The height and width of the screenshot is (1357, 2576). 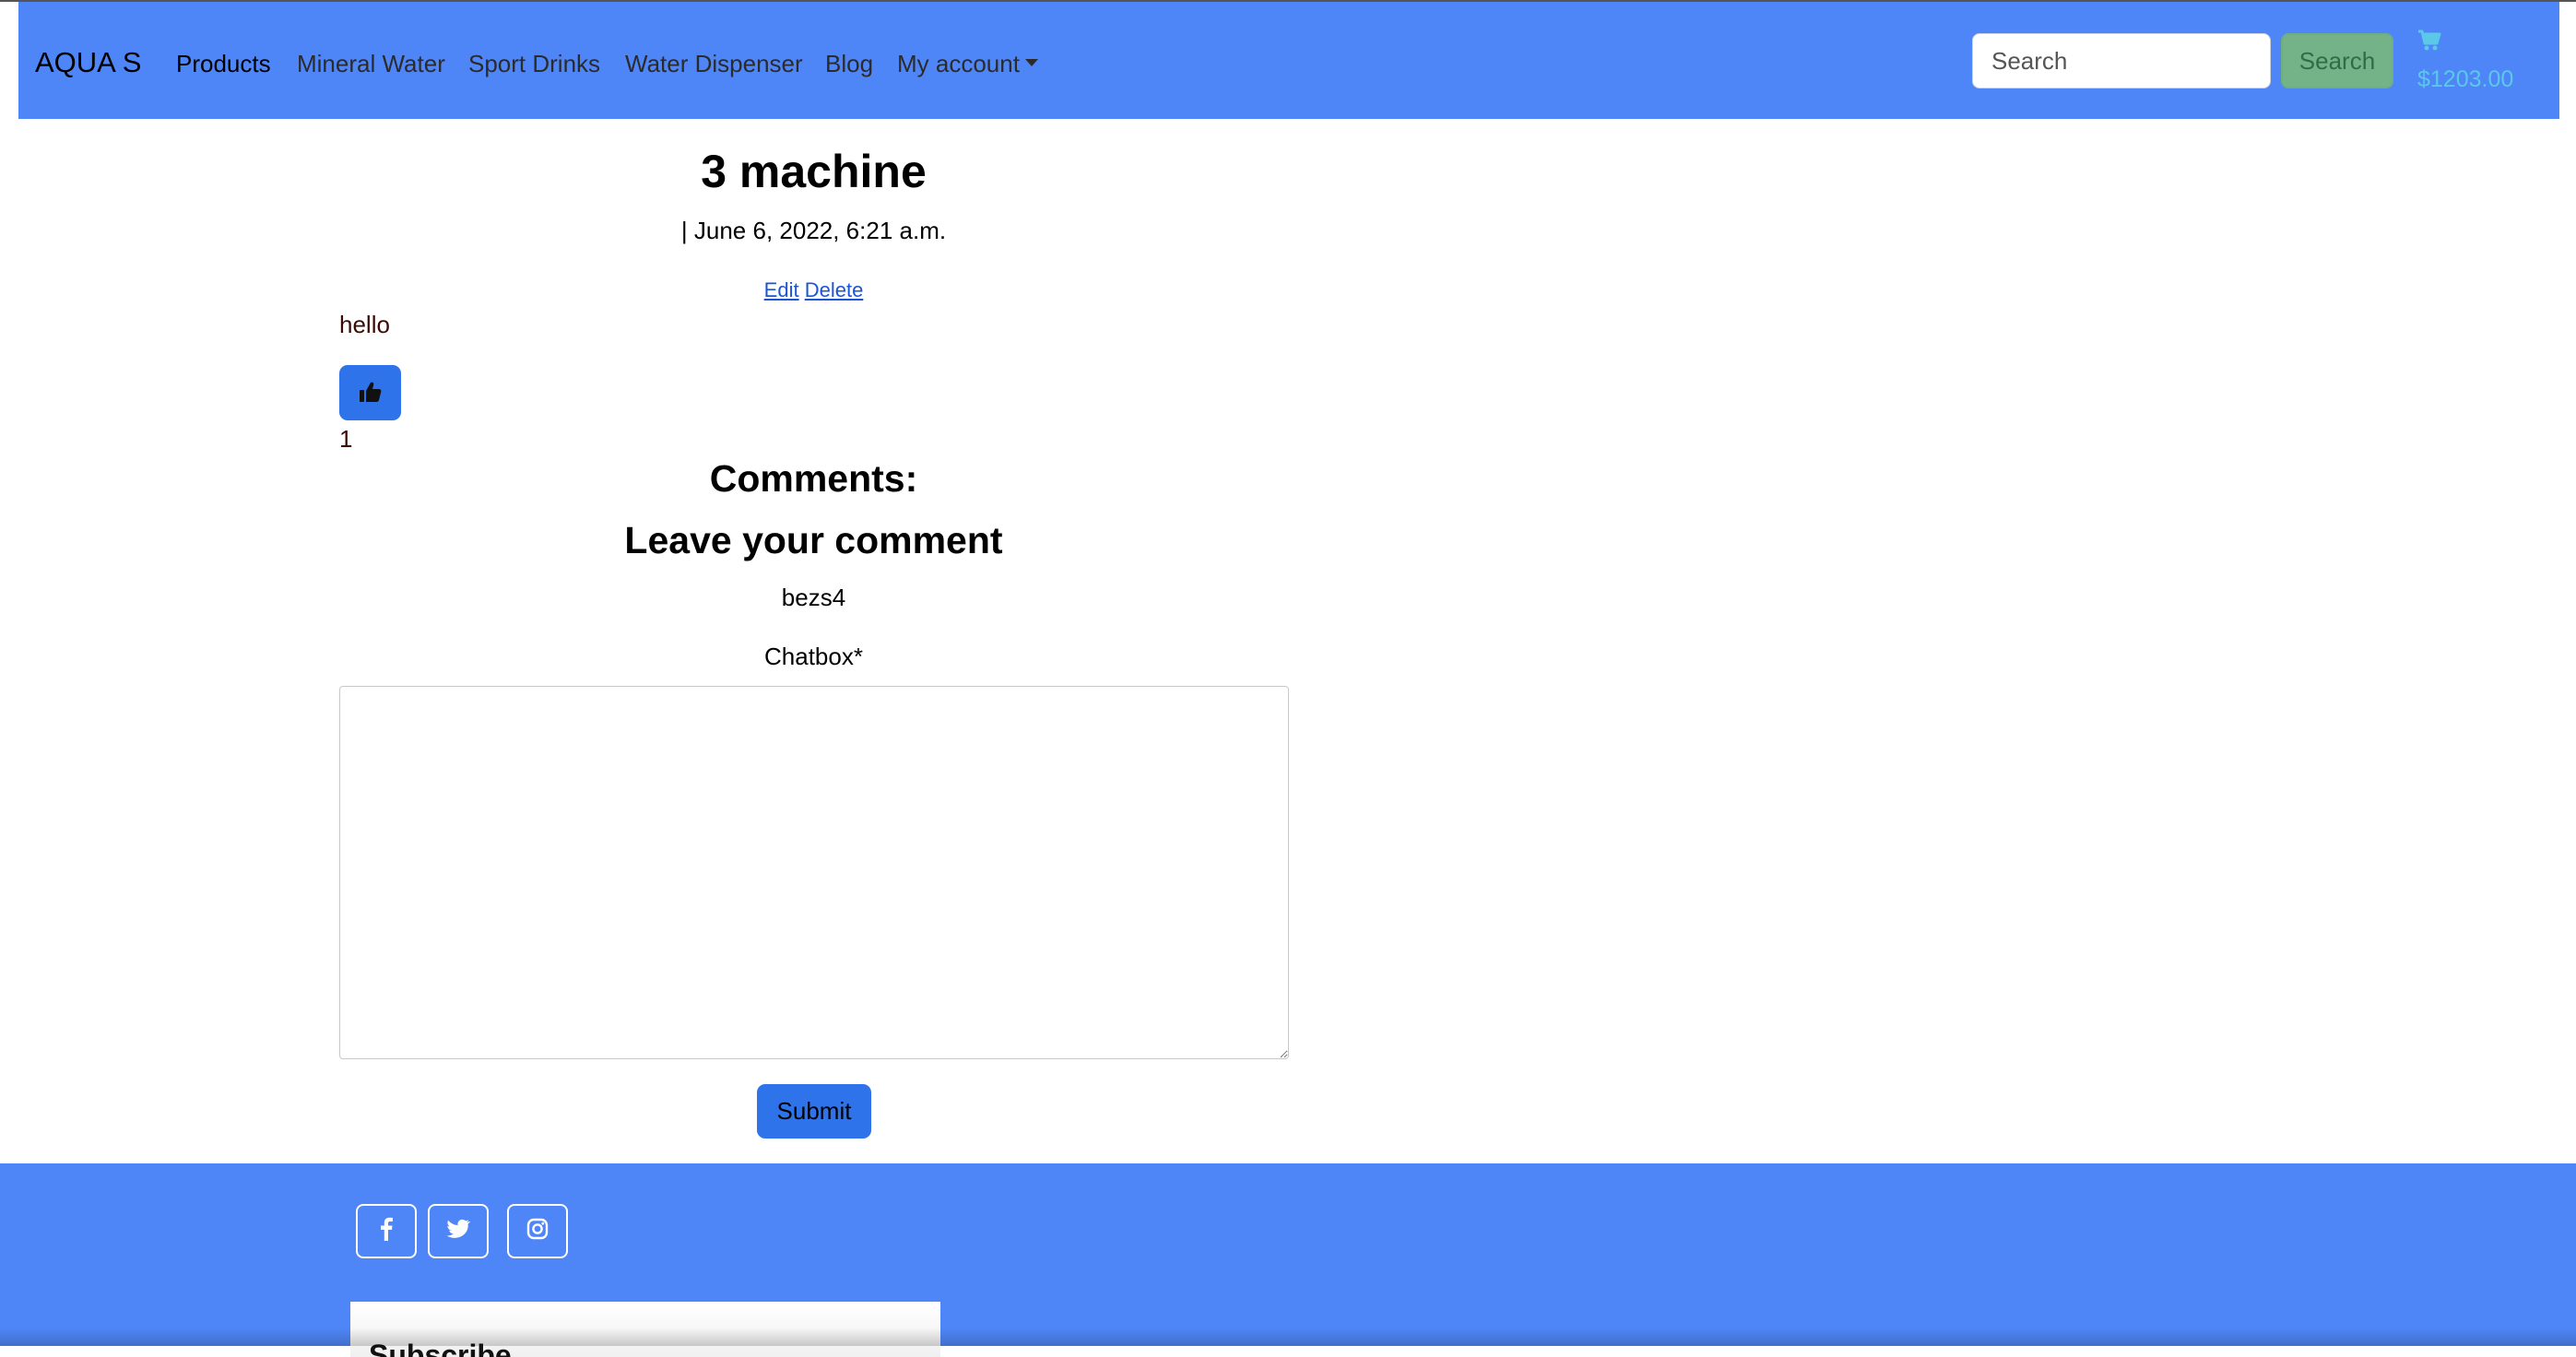 What do you see at coordinates (2465, 61) in the screenshot?
I see `cart-link: $1203.00` at bounding box center [2465, 61].